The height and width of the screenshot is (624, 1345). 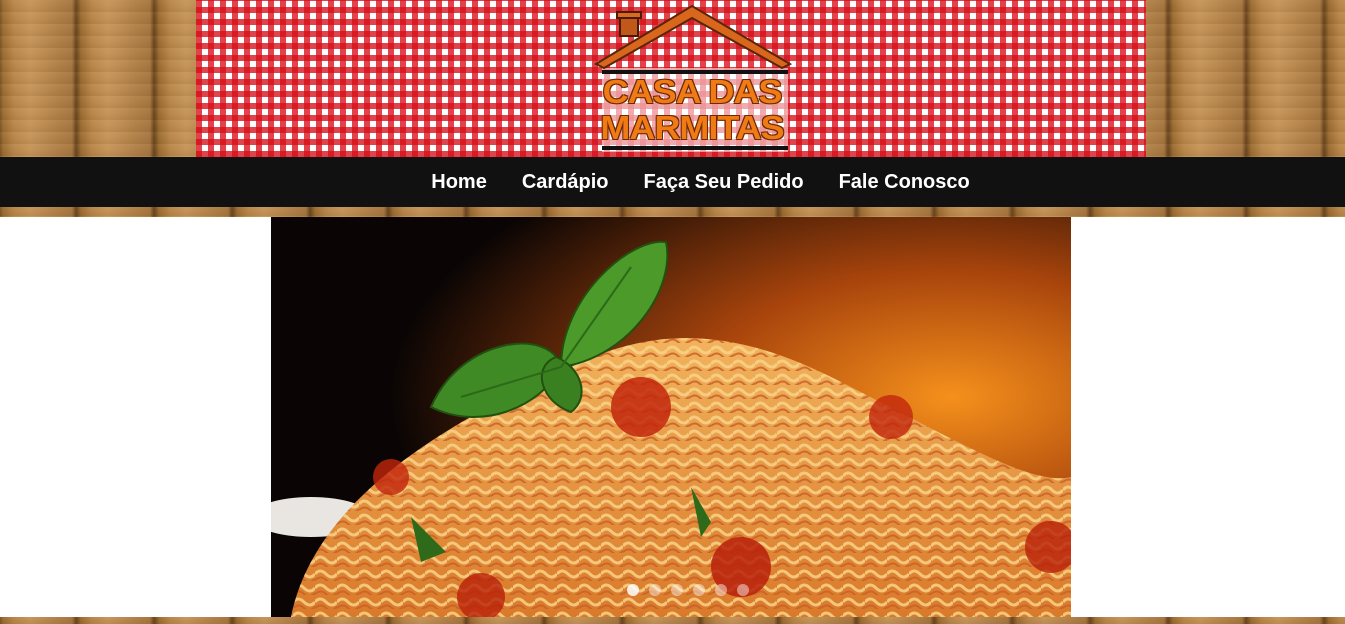 I want to click on nav-cardapio: Cardápio, so click(x=565, y=182).